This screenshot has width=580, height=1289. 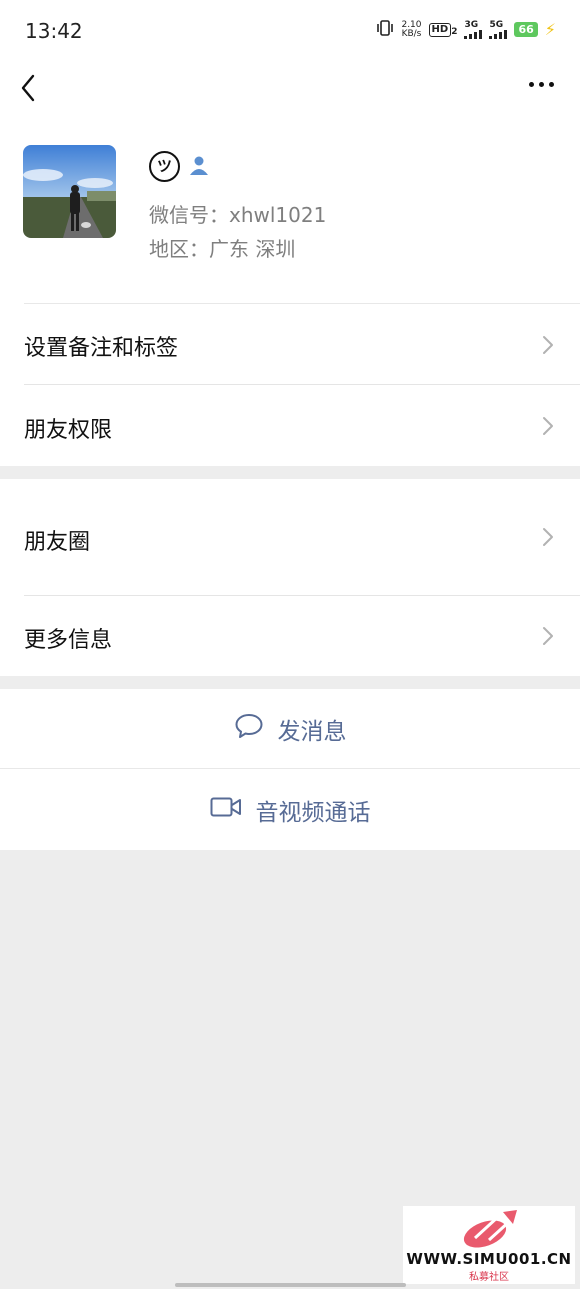 I want to click on menu-item-label: 朋友圈, so click(x=57, y=542).